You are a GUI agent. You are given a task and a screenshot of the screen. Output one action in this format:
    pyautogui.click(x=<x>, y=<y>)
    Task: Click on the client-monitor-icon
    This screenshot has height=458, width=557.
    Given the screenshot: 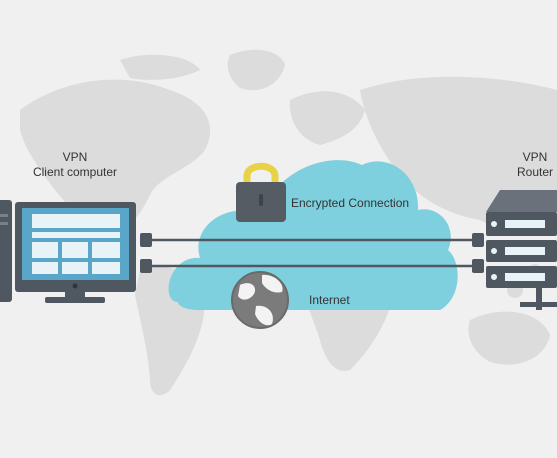 What is the action you would take?
    pyautogui.click(x=75, y=252)
    